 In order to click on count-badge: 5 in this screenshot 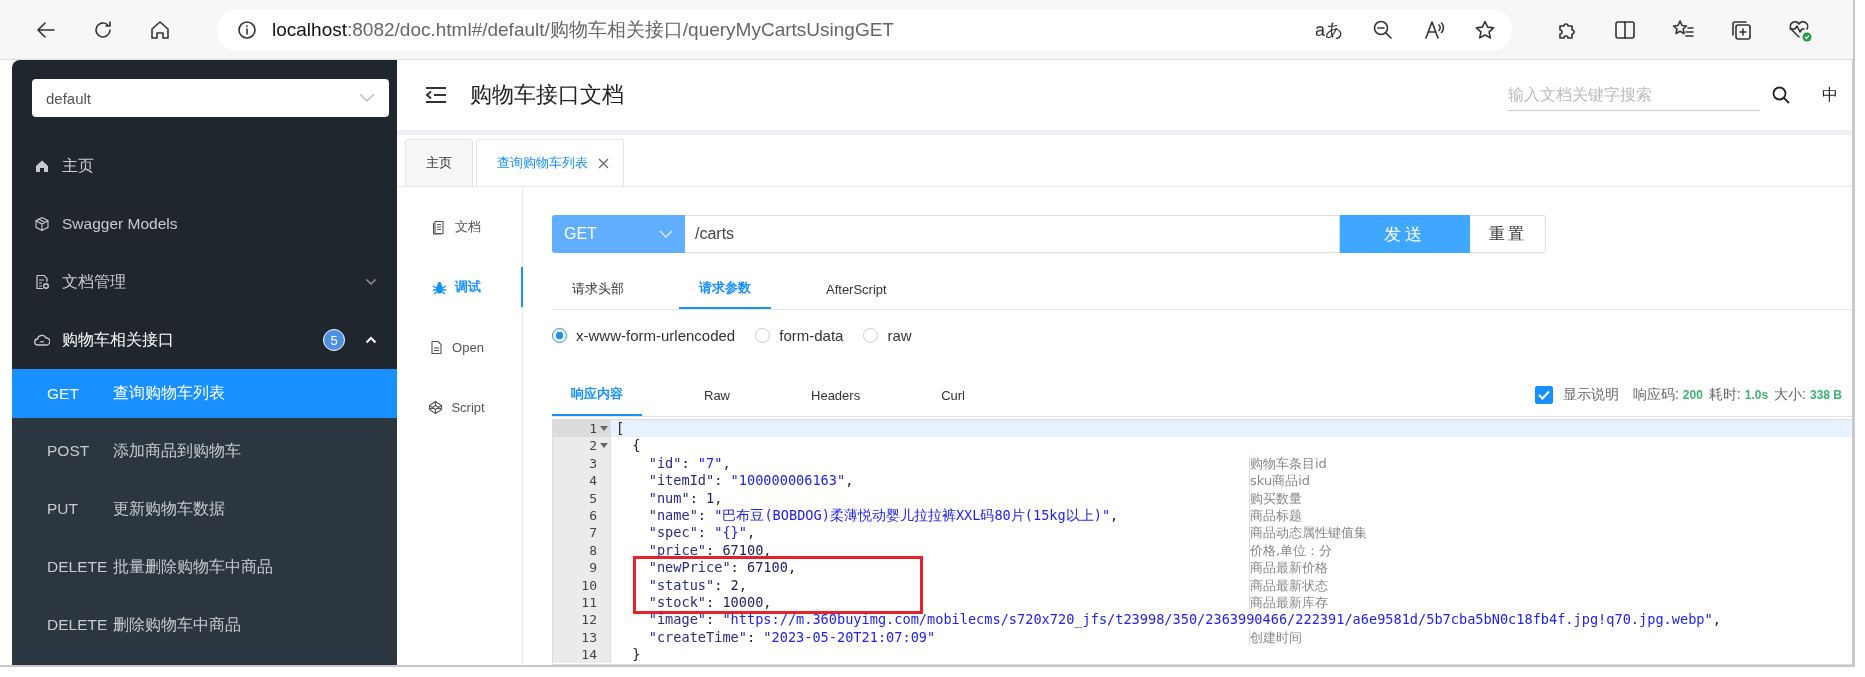, I will do `click(334, 340)`.